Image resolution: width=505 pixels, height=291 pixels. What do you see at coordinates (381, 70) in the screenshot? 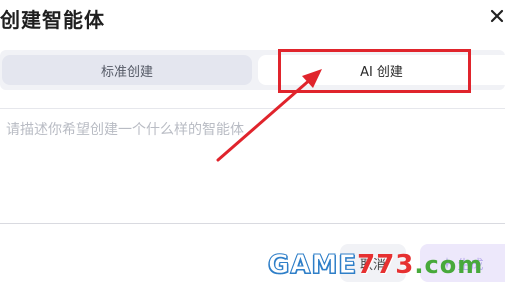
I see `tab-ai-create: AI 创建` at bounding box center [381, 70].